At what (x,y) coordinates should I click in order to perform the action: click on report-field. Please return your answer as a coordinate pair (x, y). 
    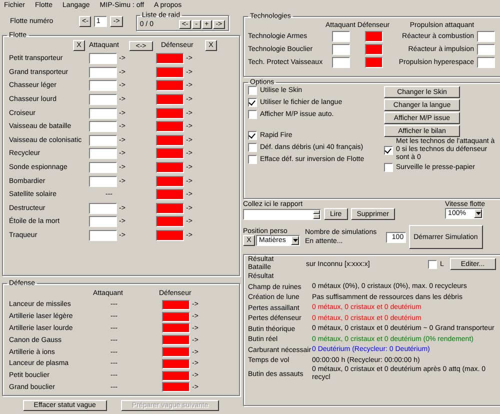
    Looking at the image, I should click on (282, 214).